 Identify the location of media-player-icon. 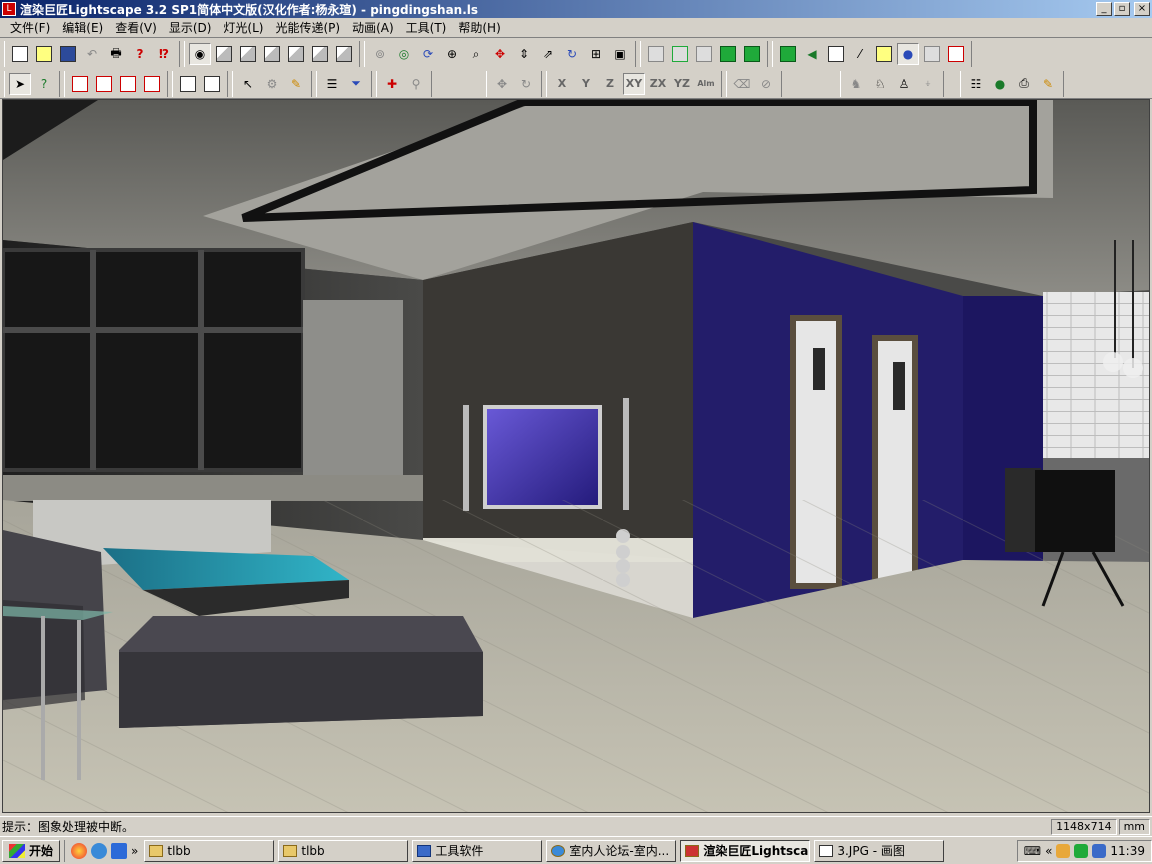
(79, 850).